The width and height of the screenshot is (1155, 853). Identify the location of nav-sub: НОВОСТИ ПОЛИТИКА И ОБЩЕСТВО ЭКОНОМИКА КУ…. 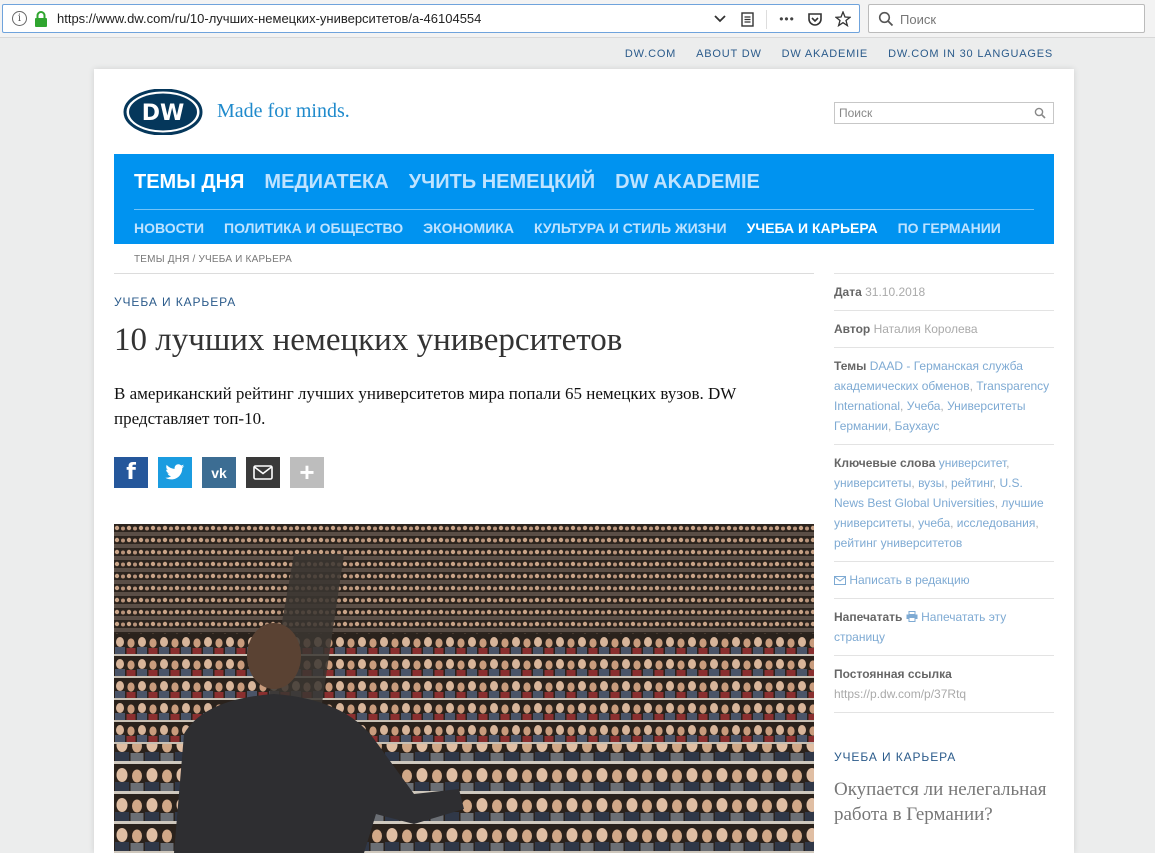
(567, 228).